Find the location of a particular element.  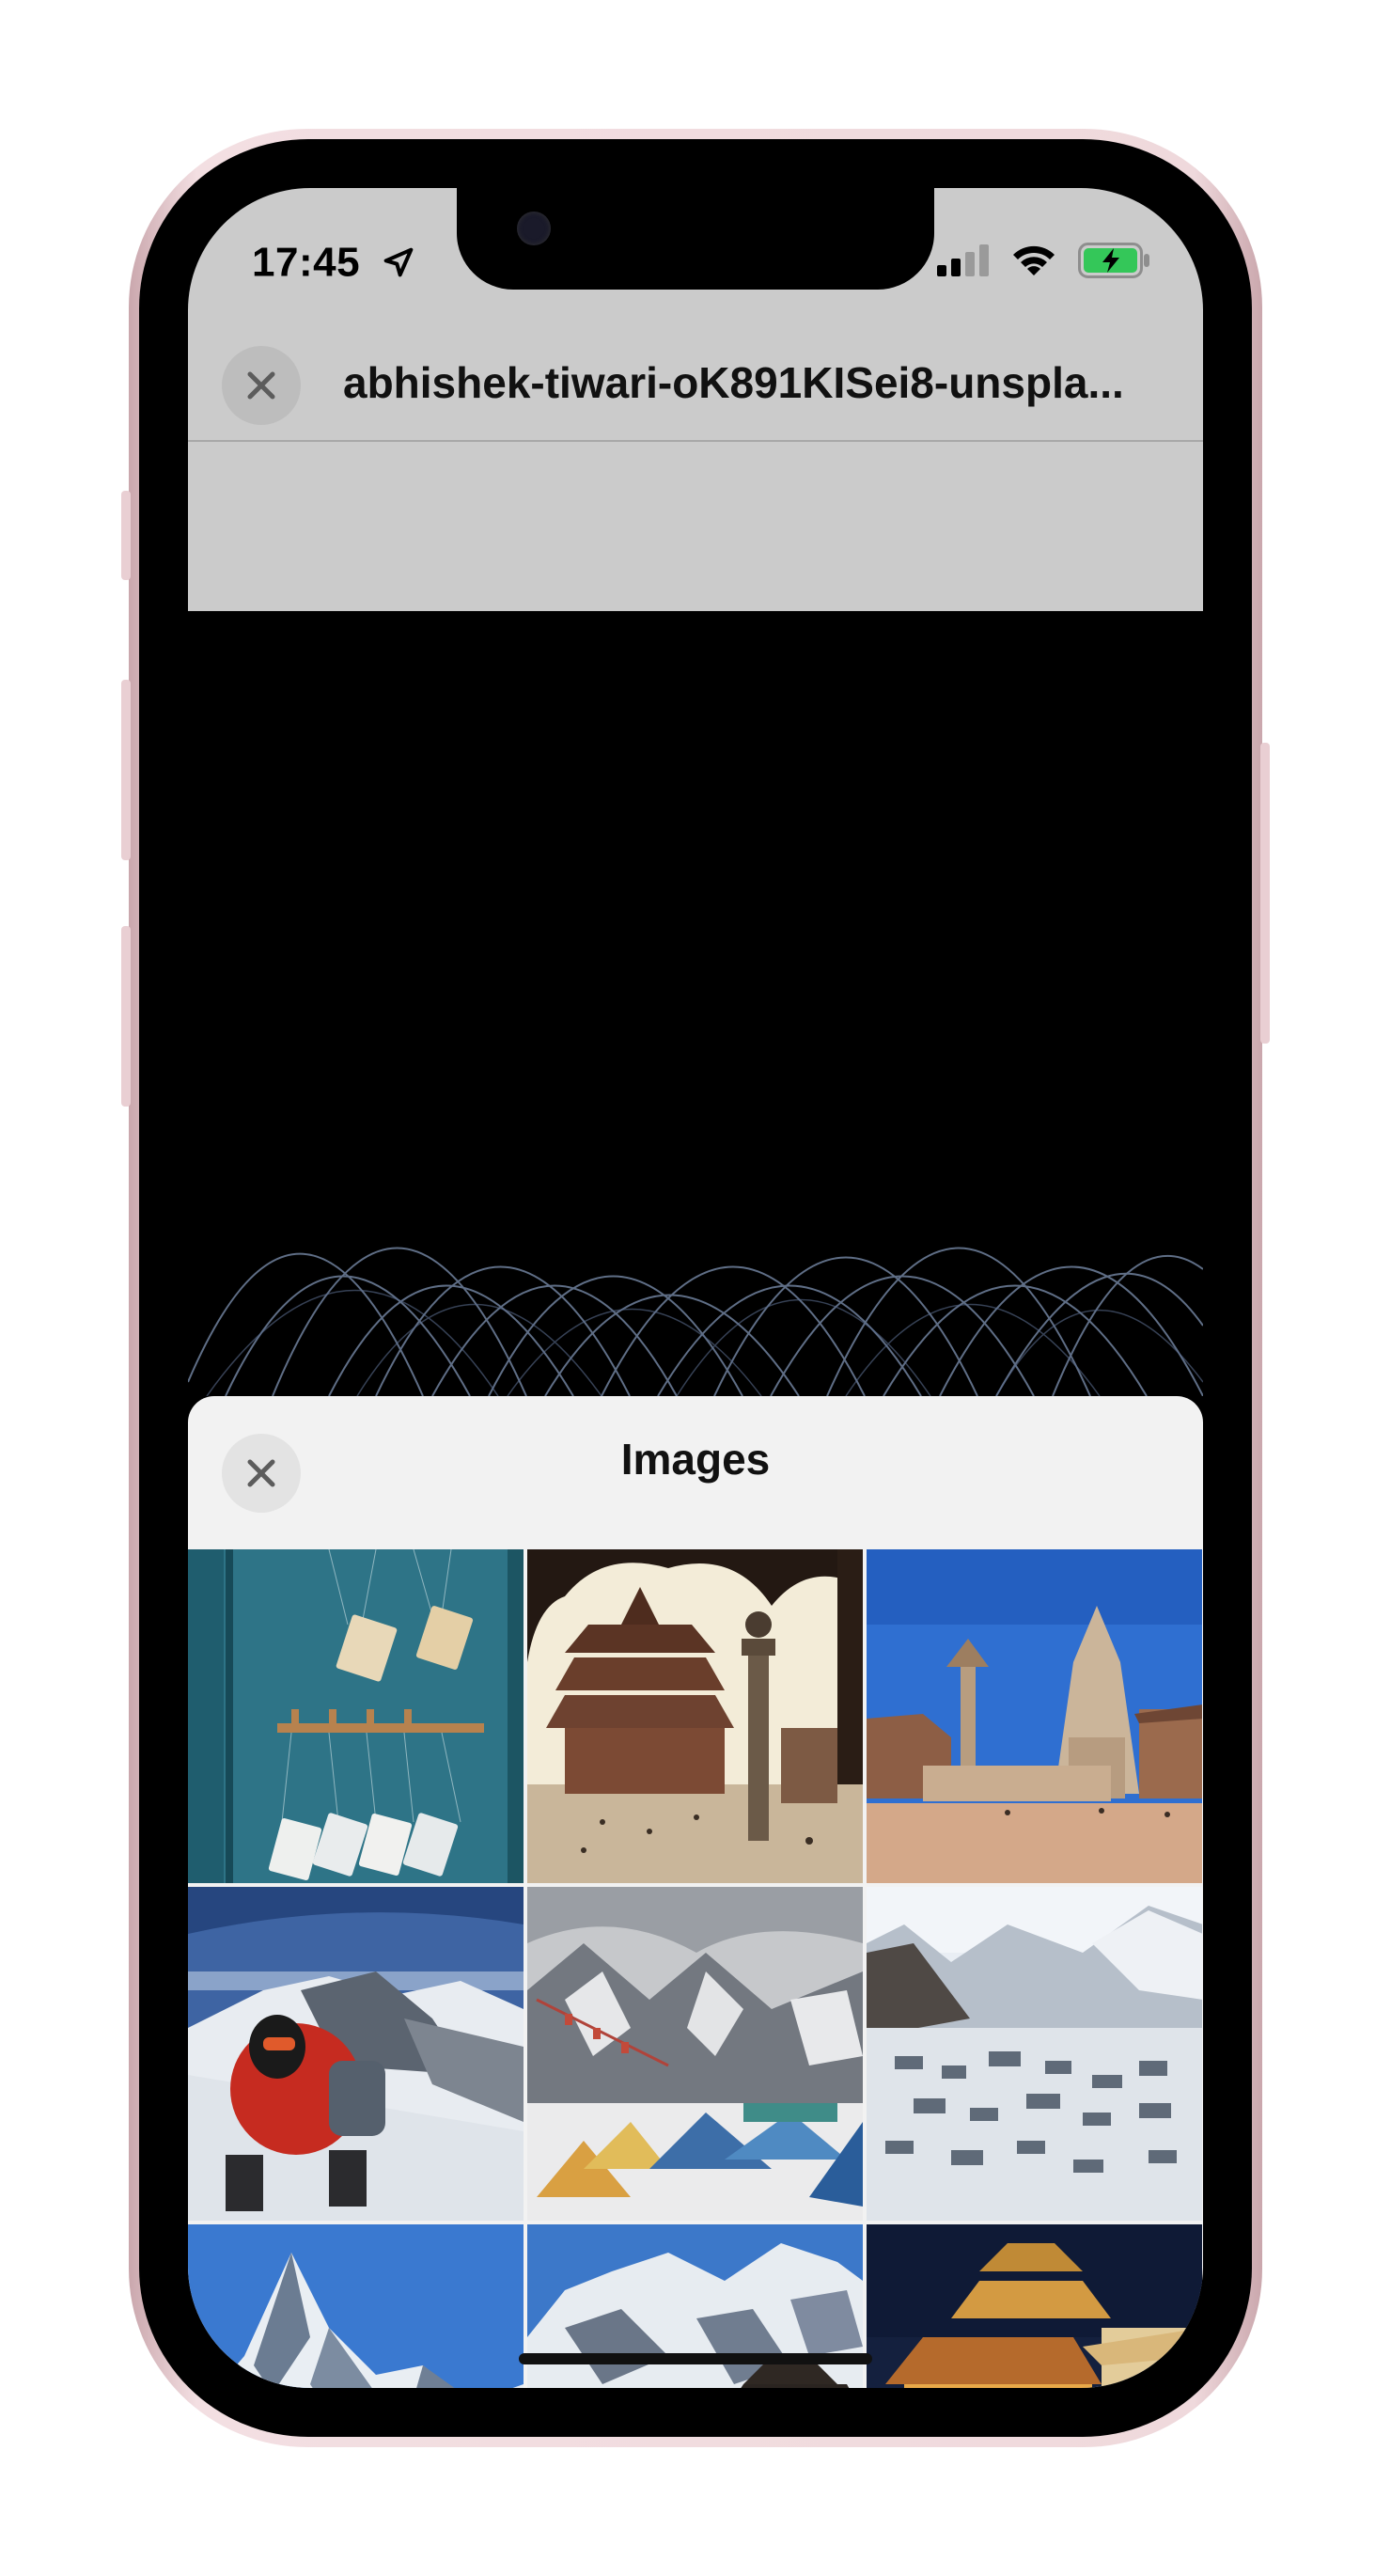

image-thumbnail-fishtail-peak is located at coordinates (356, 2306).